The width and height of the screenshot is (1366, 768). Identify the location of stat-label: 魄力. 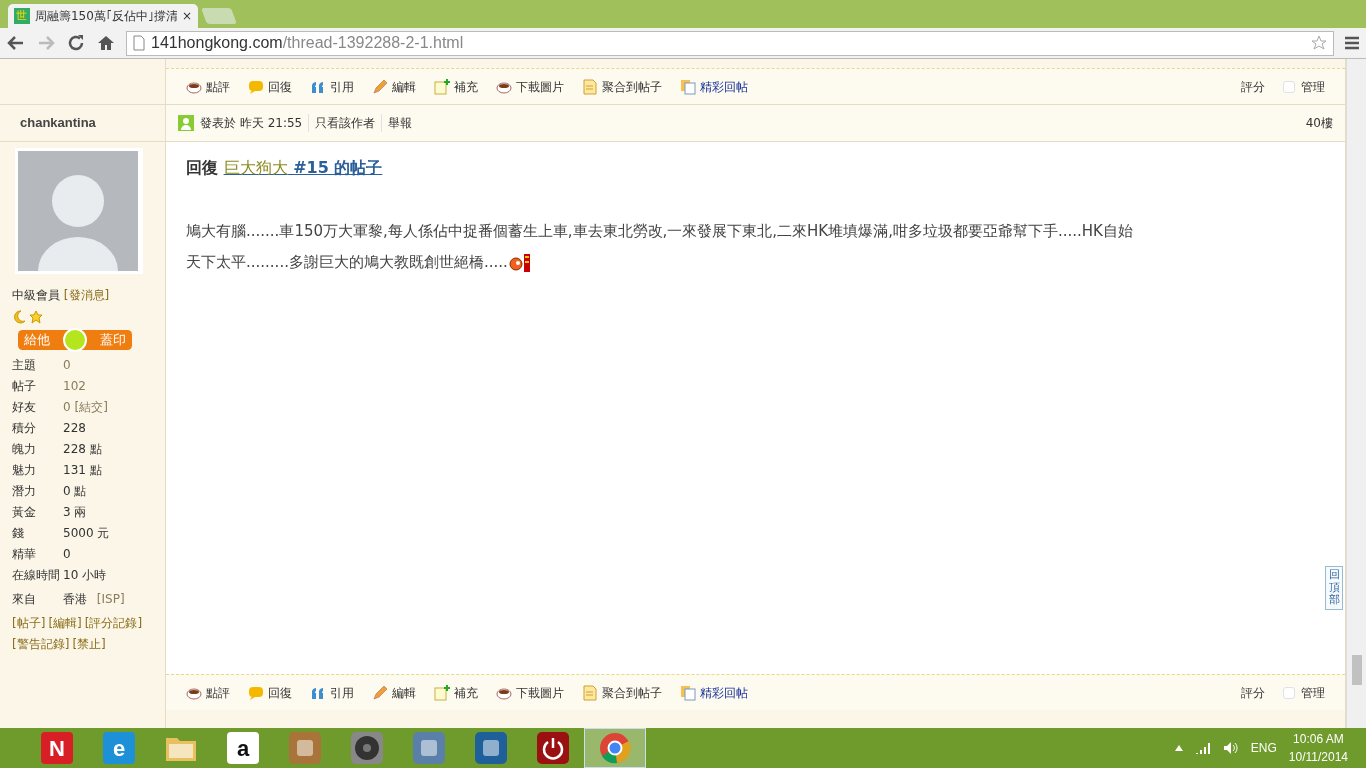
(24, 449).